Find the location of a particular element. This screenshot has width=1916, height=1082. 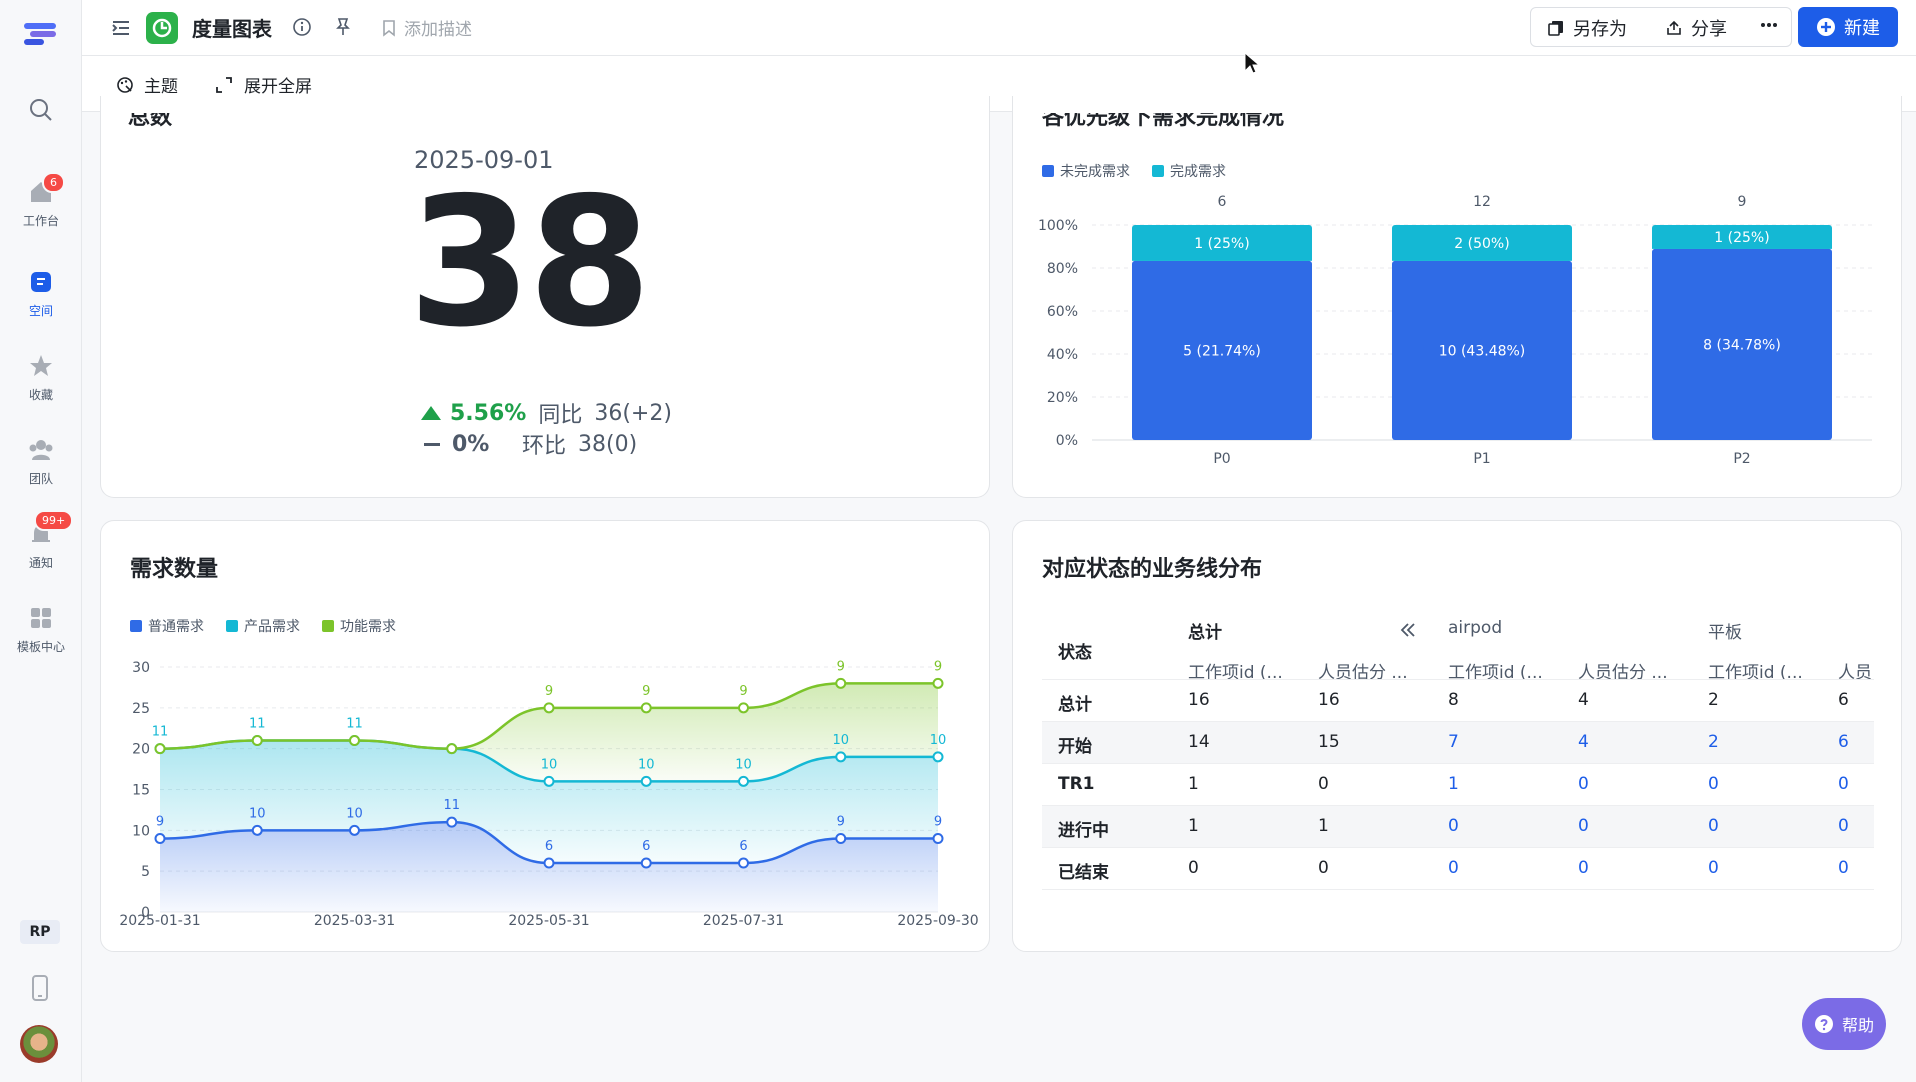

dash-icon is located at coordinates (432, 444).